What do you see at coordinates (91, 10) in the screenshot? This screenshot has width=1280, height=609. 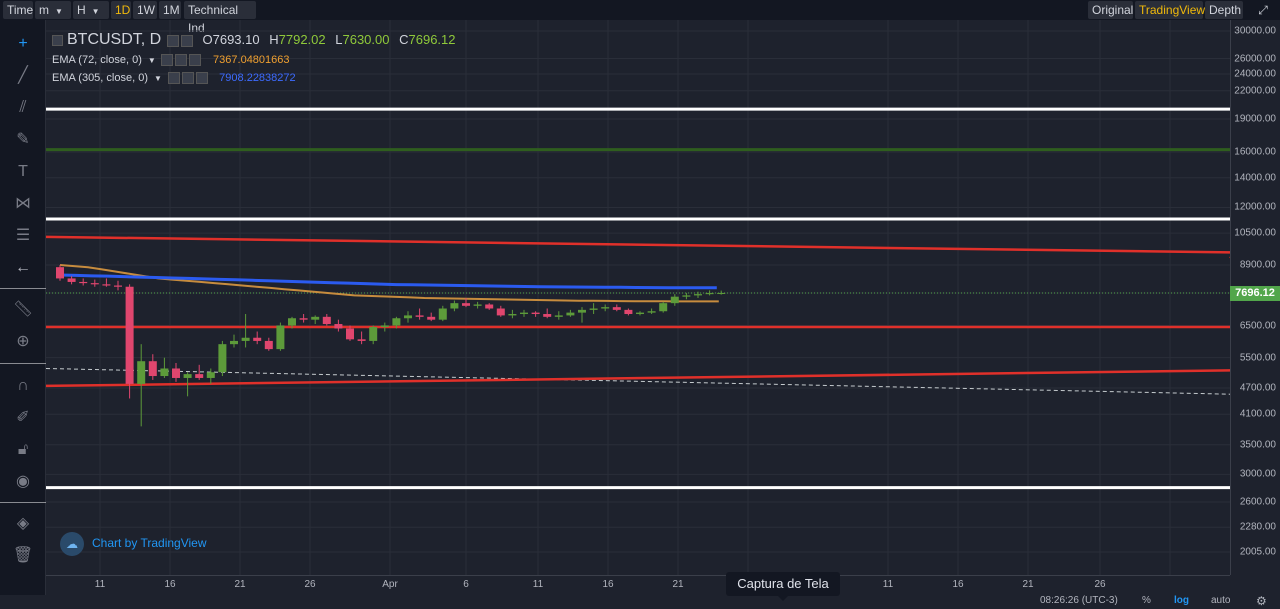 I see `hours-dropdown: H ▼` at bounding box center [91, 10].